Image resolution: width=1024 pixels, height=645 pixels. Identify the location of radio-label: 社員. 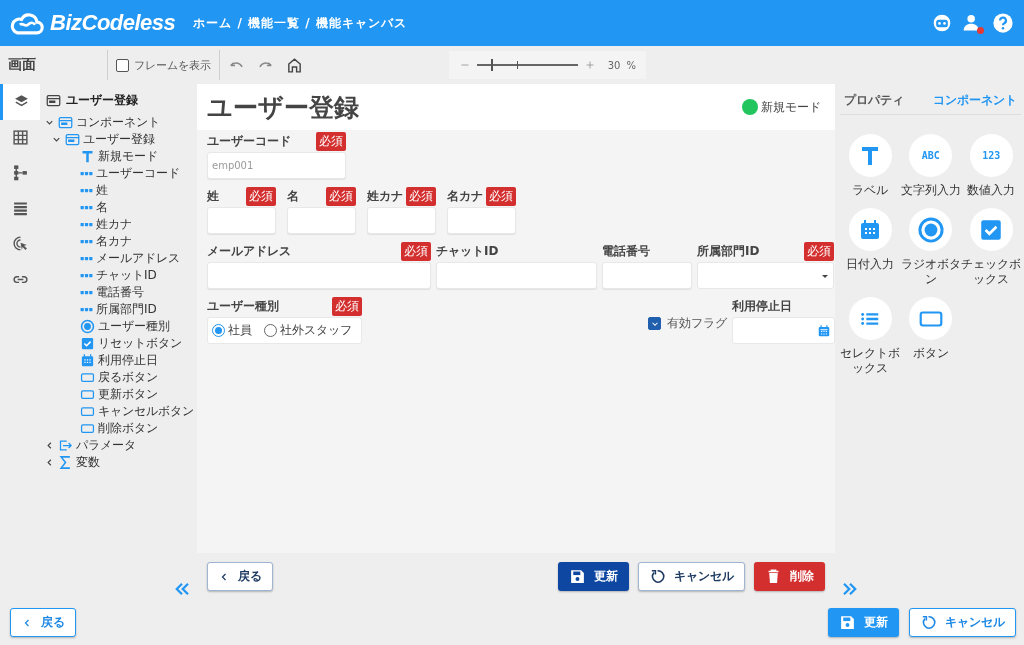
(240, 330).